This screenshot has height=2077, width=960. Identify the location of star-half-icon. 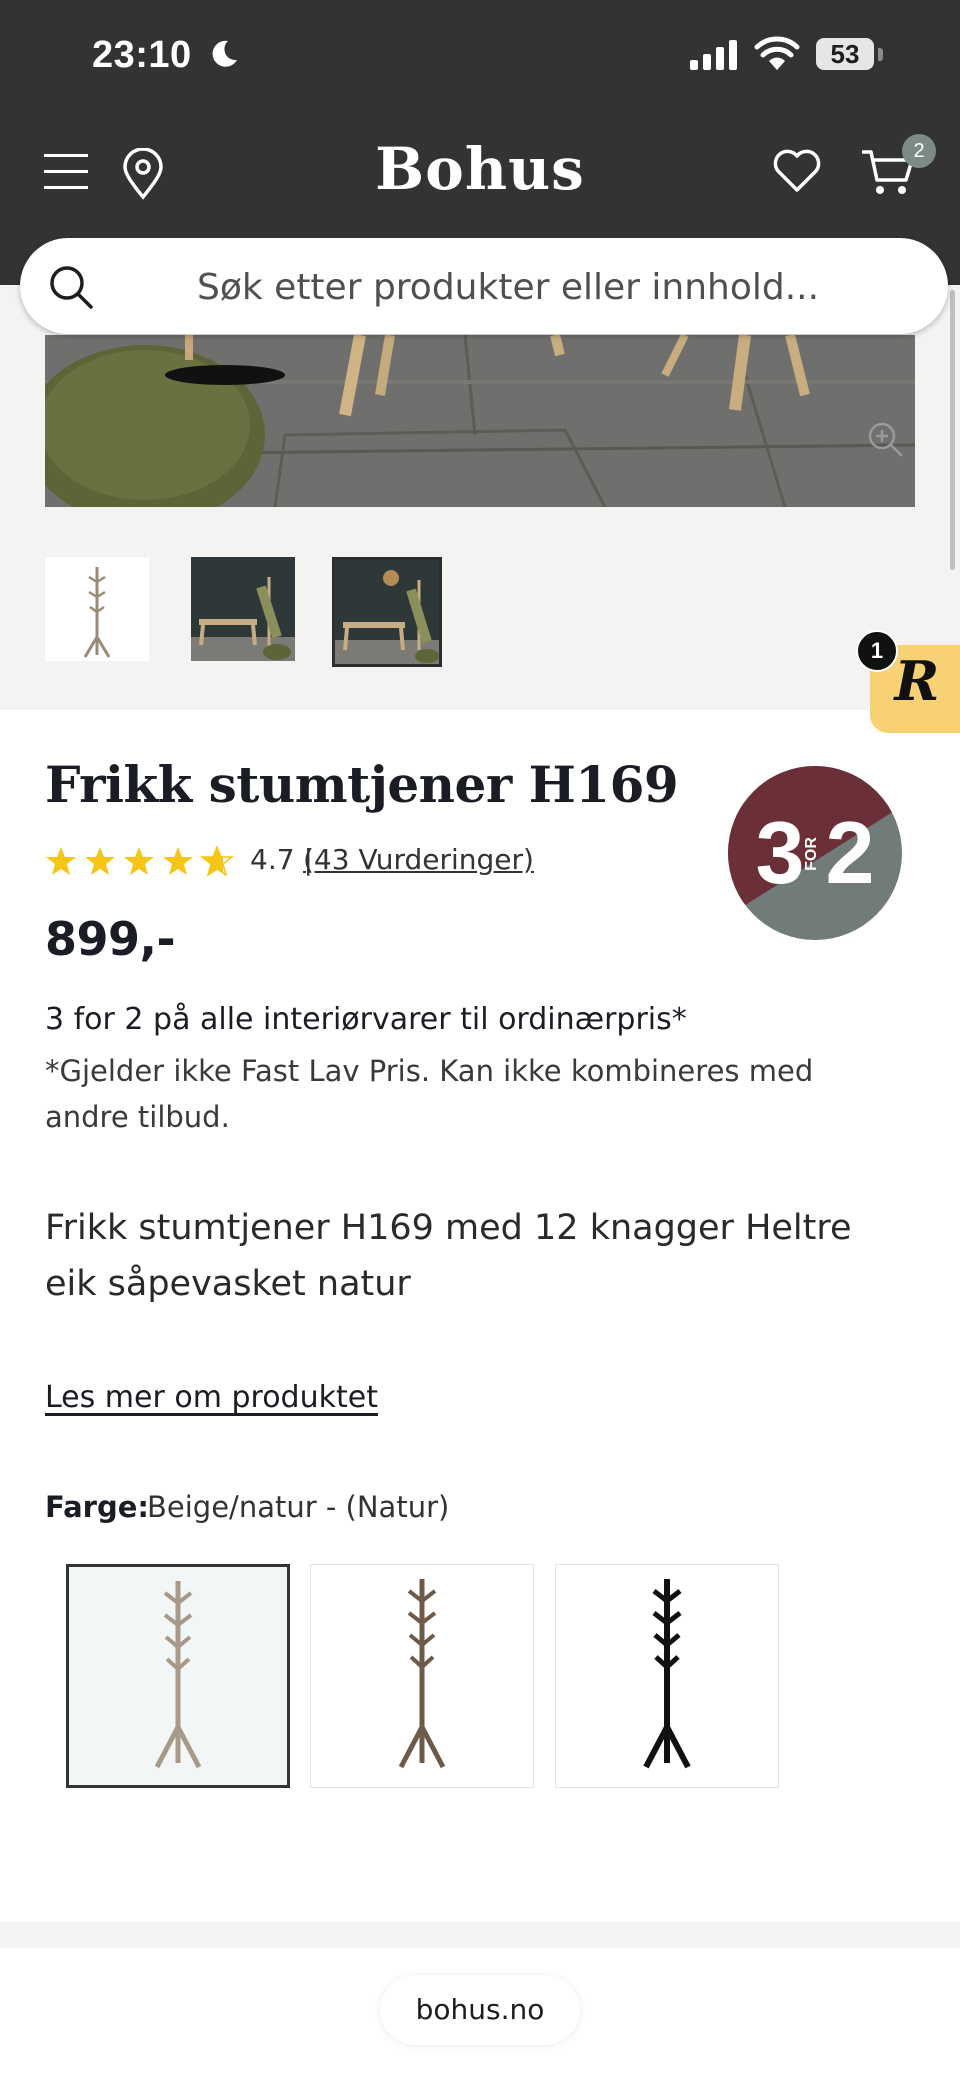
(217, 861).